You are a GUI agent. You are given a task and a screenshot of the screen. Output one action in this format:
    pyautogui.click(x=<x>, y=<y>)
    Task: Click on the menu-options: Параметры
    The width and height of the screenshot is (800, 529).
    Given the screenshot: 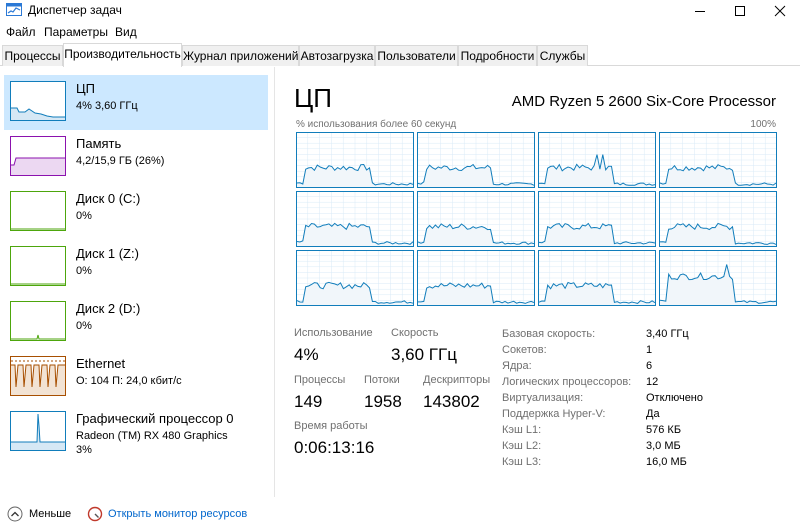 What is the action you would take?
    pyautogui.click(x=76, y=32)
    